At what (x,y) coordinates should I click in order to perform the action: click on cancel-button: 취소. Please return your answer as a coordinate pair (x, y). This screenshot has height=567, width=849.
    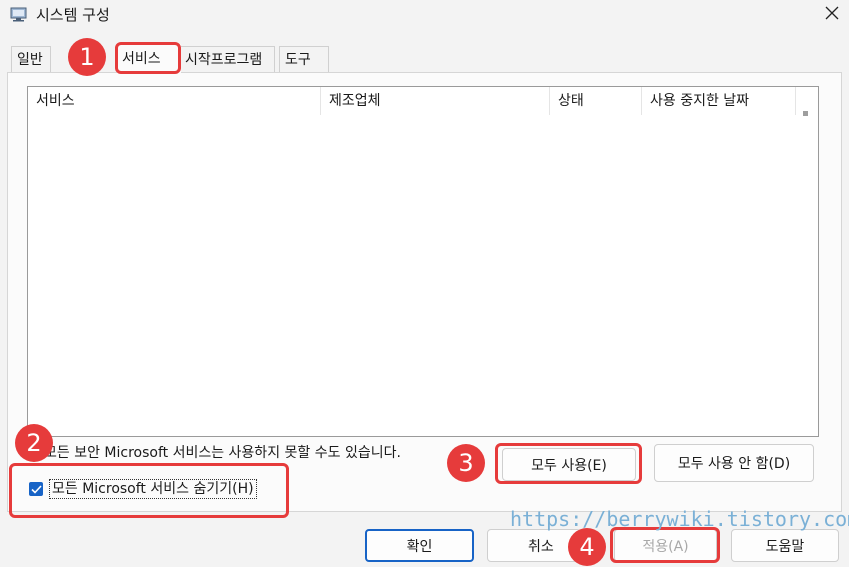
    Looking at the image, I should click on (534, 545).